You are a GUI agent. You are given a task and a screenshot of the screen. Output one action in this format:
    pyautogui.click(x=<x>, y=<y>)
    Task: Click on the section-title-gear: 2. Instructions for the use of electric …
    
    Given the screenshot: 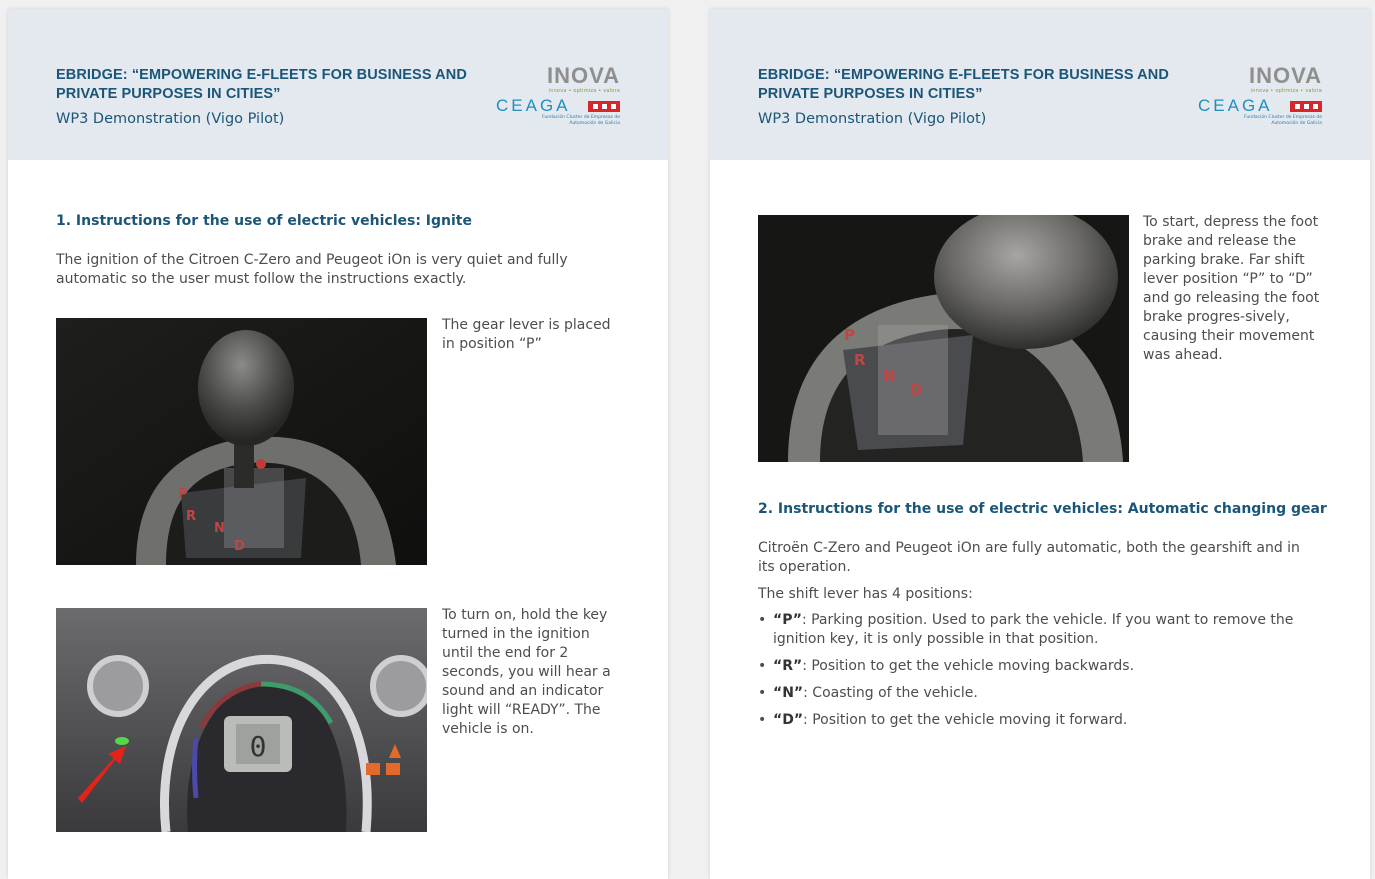 What is the action you would take?
    pyautogui.click(x=1042, y=509)
    